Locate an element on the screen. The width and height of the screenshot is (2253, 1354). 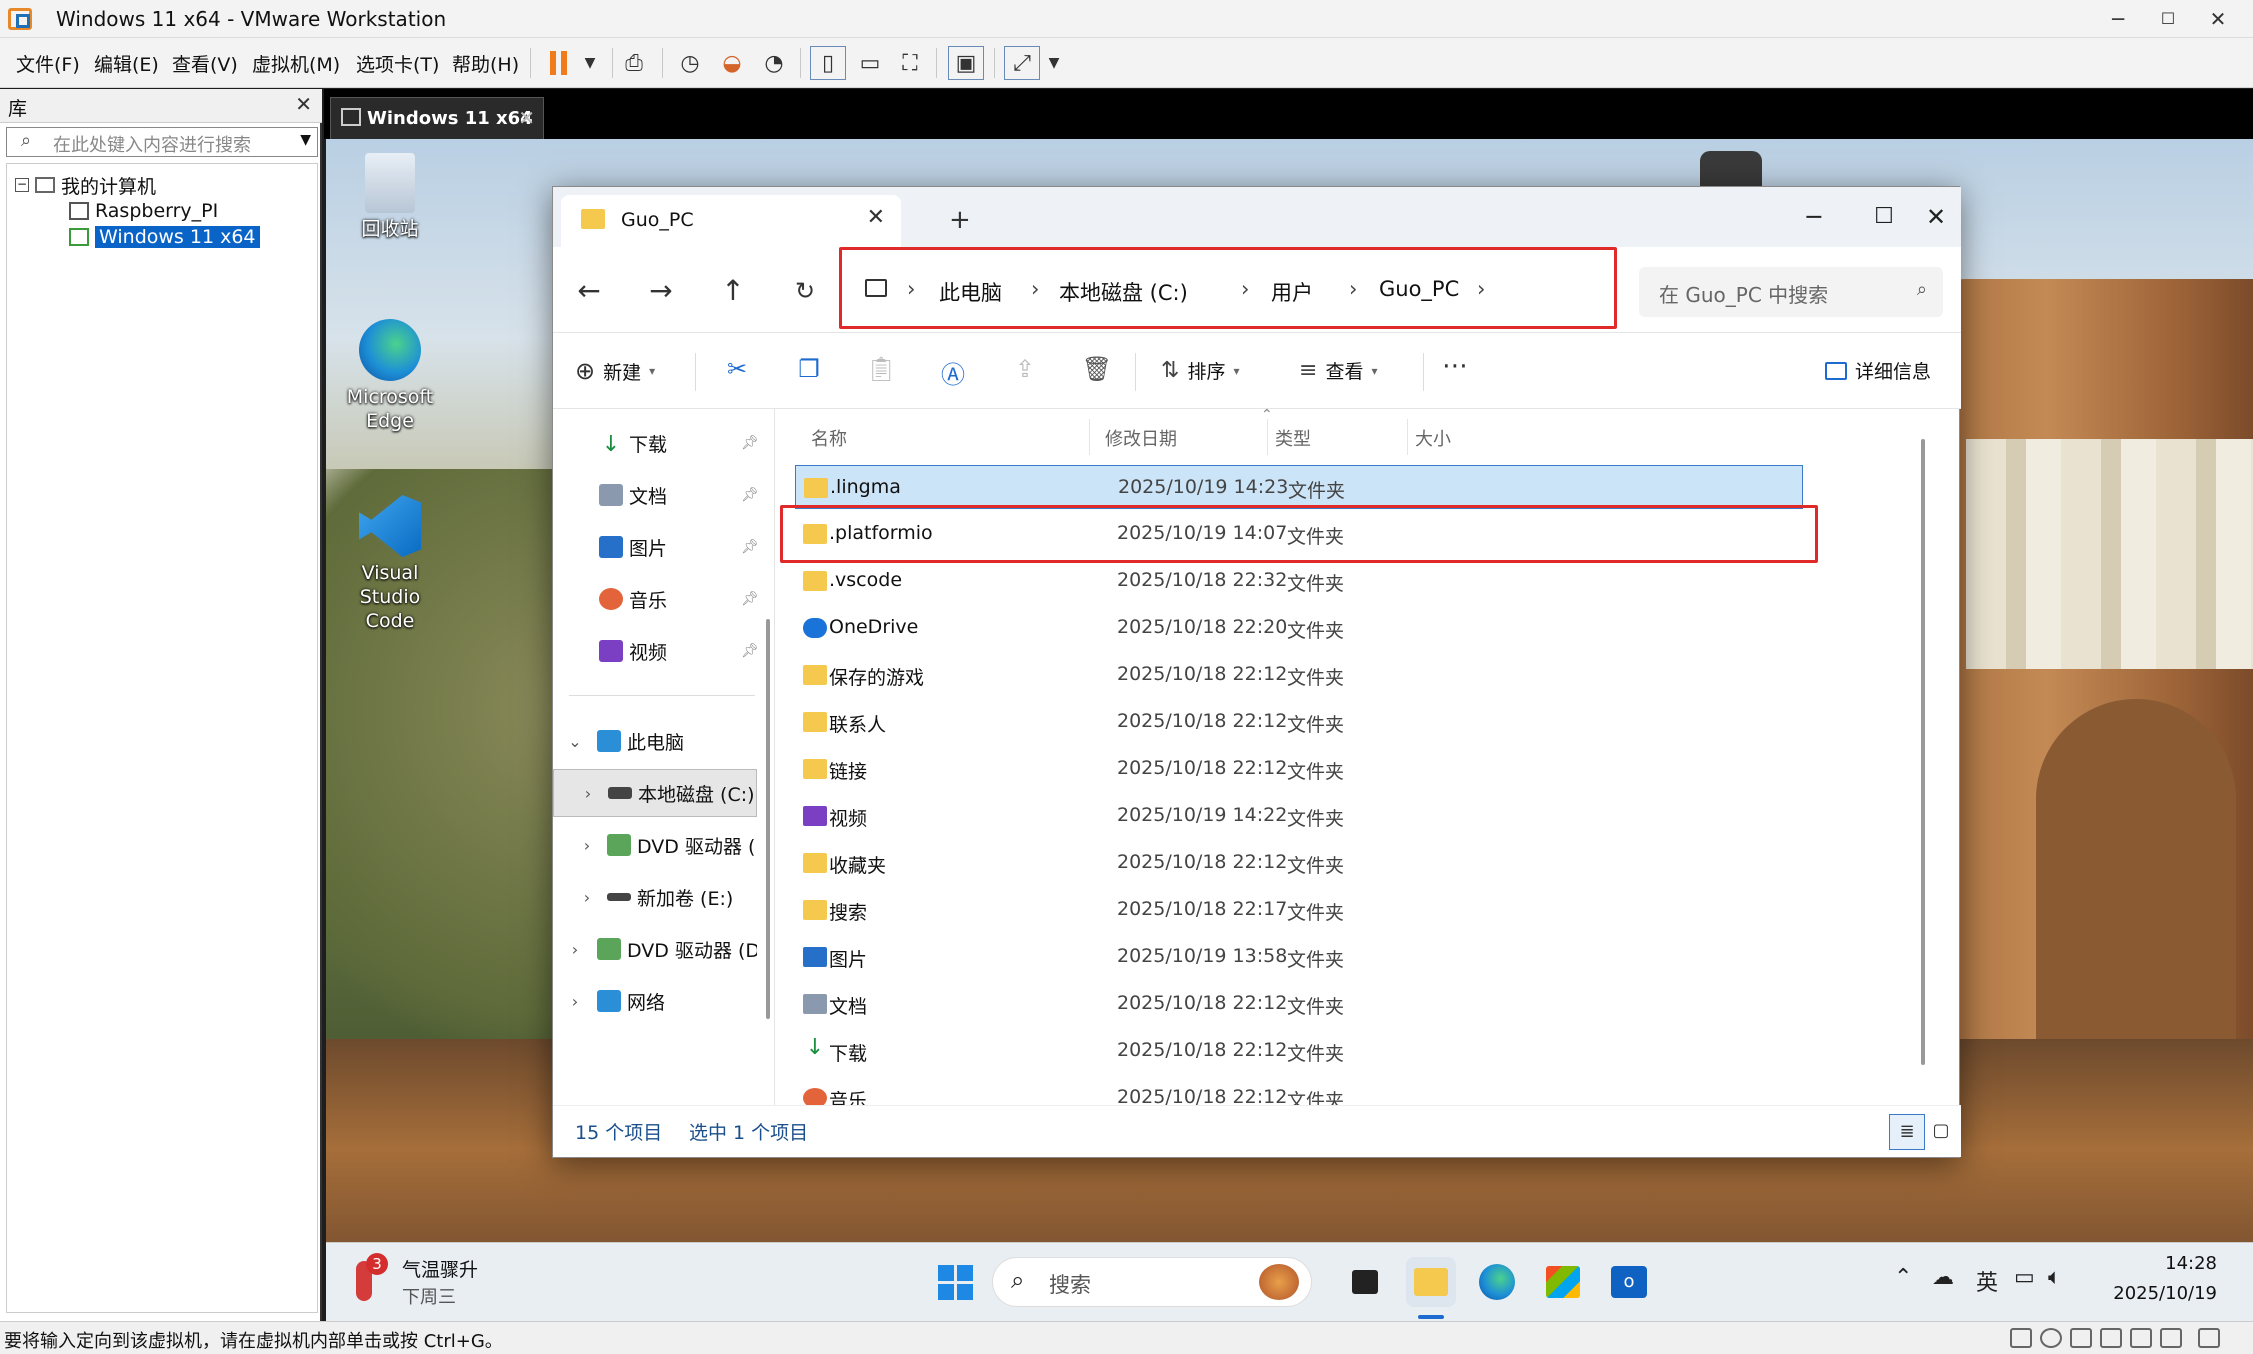
vm-tab-close-icon: ✕ is located at coordinates (526, 118).